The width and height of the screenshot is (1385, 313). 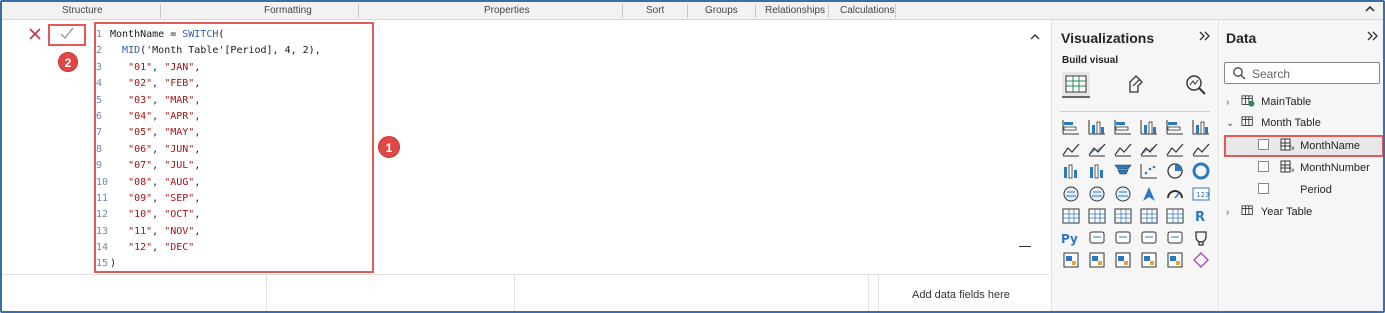 I want to click on code-line: 10 "08", "AUG",, so click(x=208, y=183).